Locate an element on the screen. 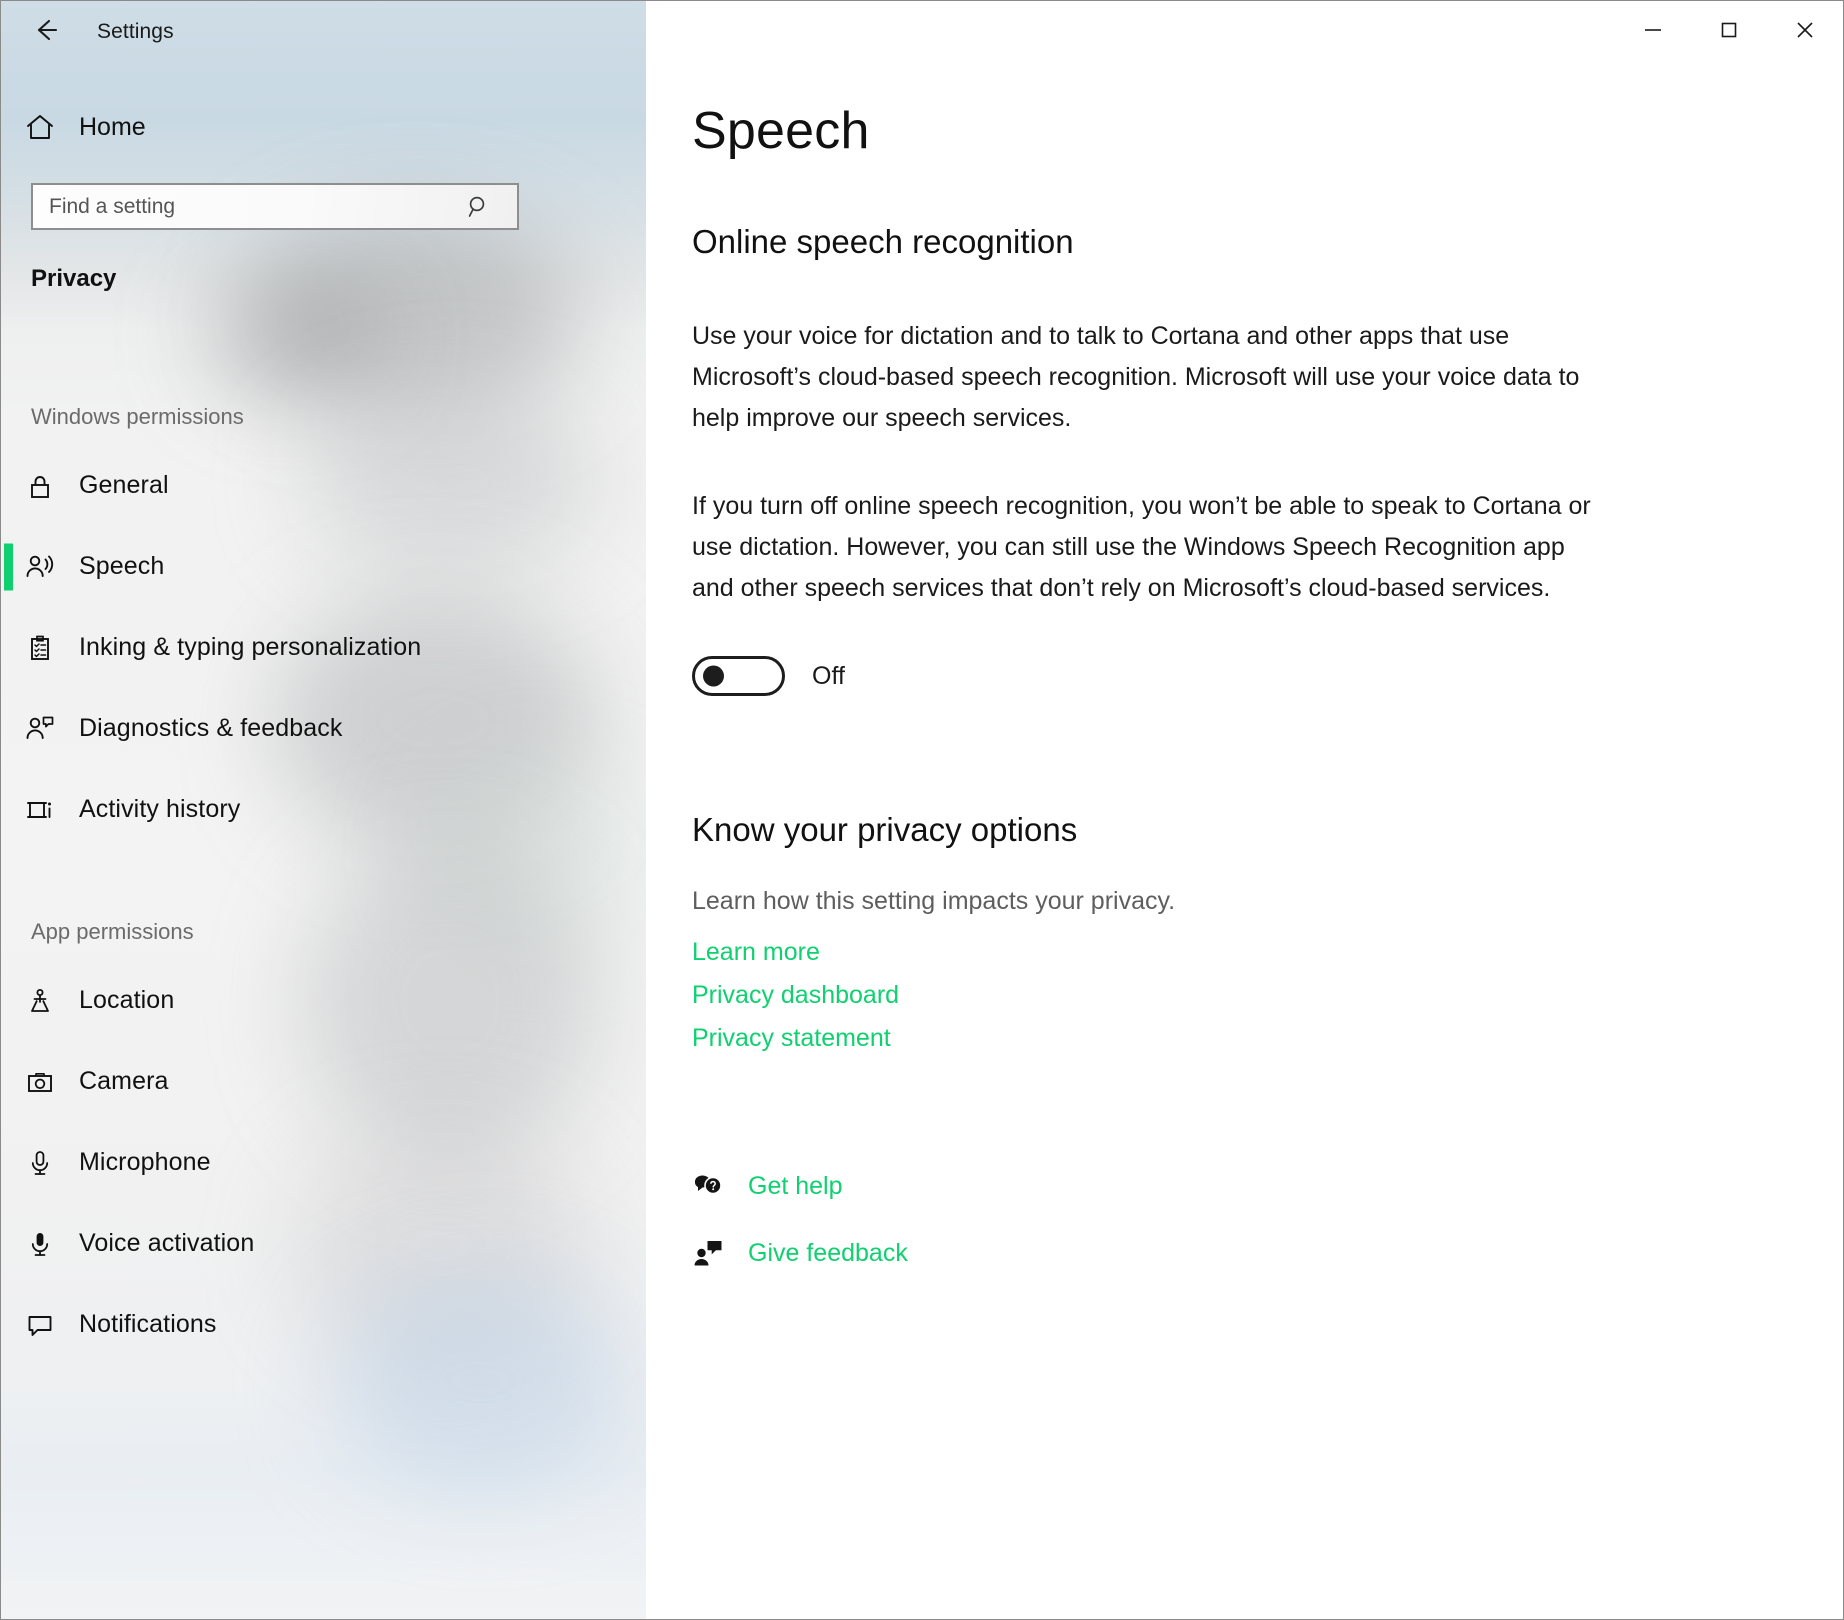 The width and height of the screenshot is (1844, 1620). microphone-filled-icon is located at coordinates (40, 1244).